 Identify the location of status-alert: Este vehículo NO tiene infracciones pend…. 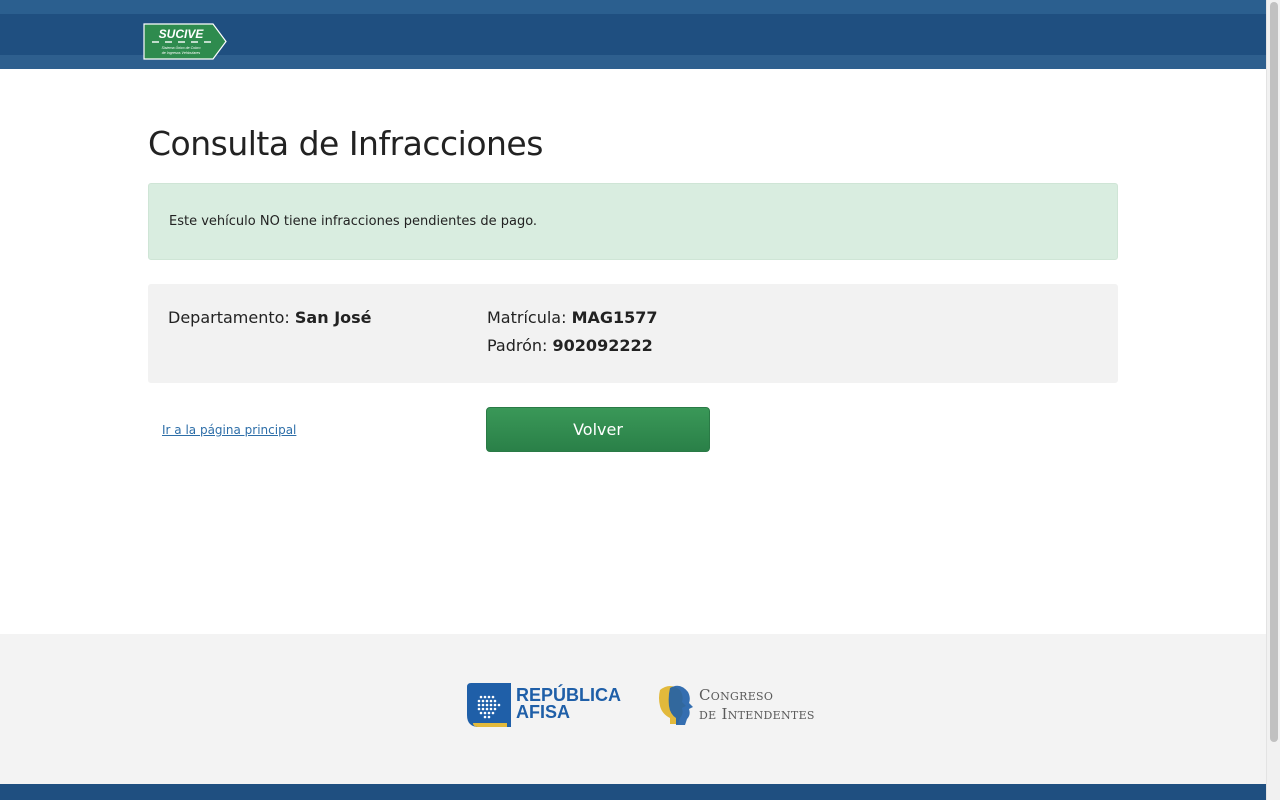
(633, 221).